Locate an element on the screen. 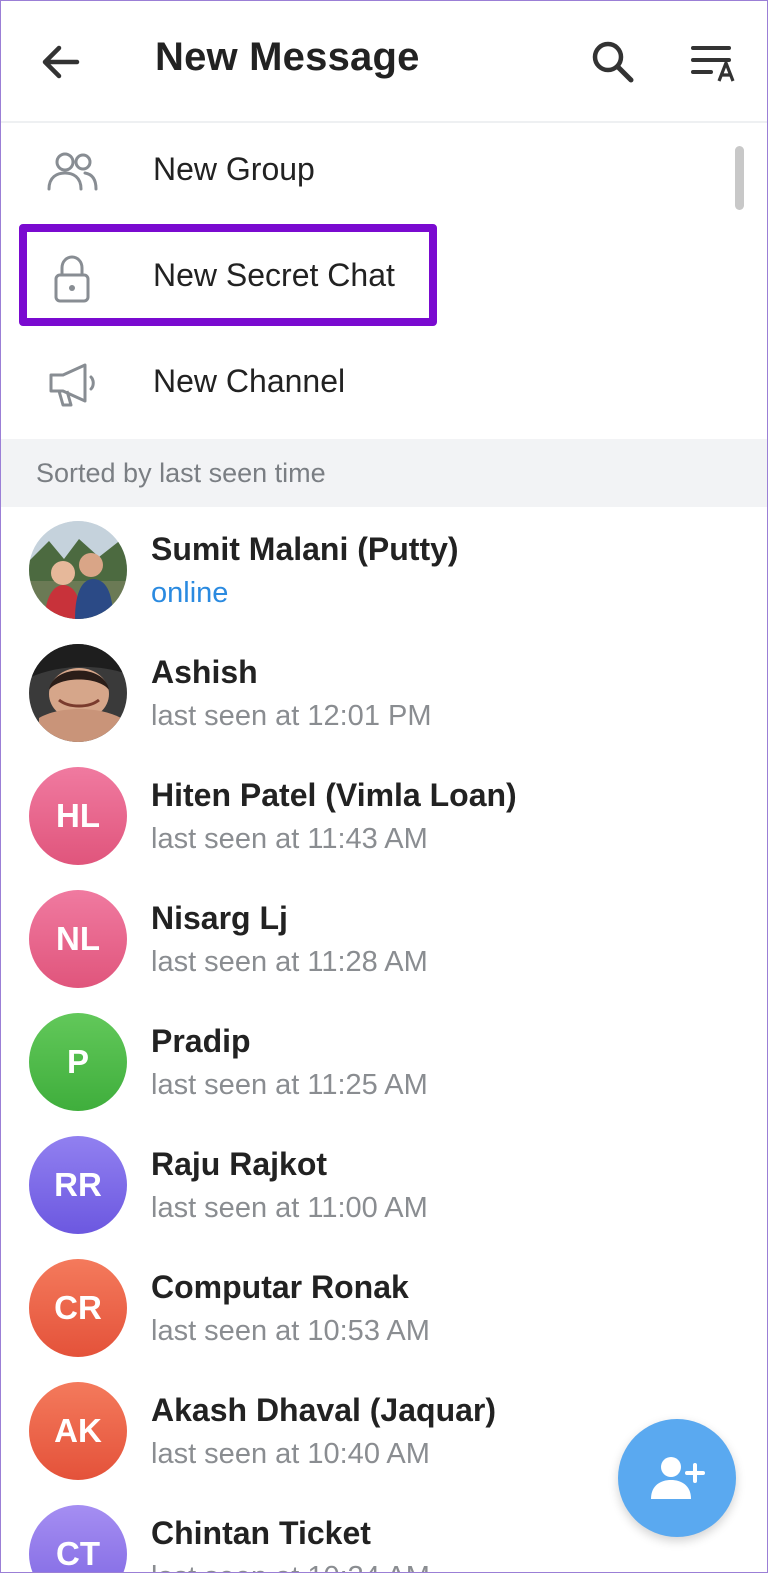 This screenshot has height=1573, width=768. contact-row: RR Raju Rajkot last seen at 11:00 AM is located at coordinates (384, 1183).